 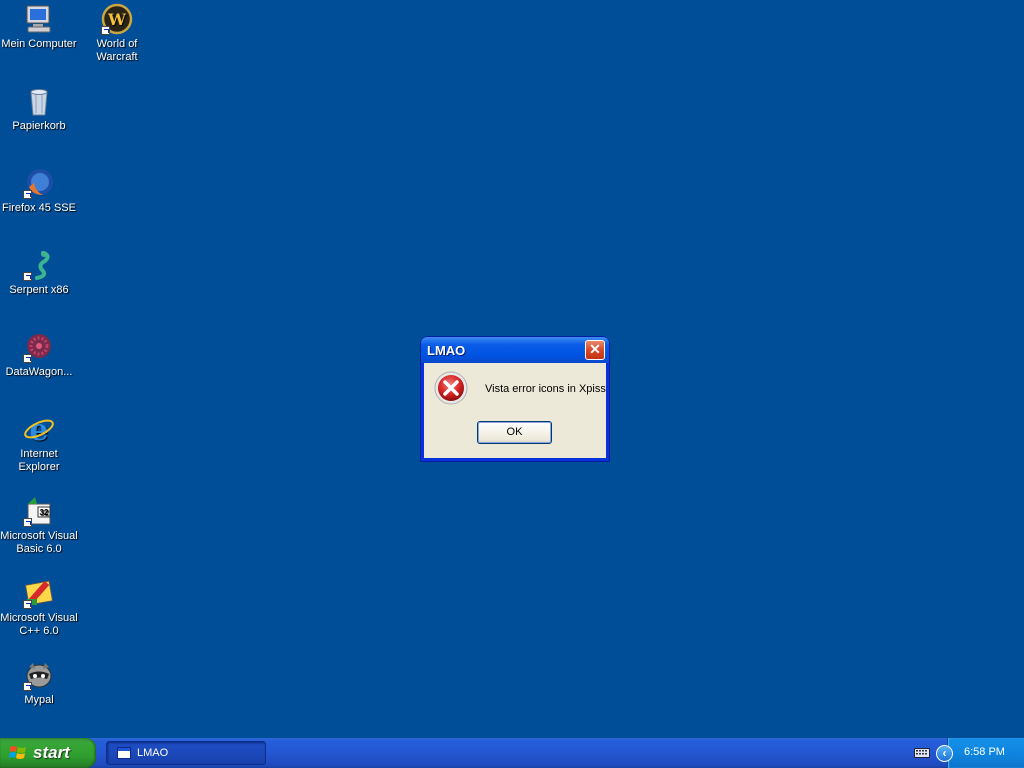 What do you see at coordinates (39, 183) in the screenshot?
I see `firefox-icon` at bounding box center [39, 183].